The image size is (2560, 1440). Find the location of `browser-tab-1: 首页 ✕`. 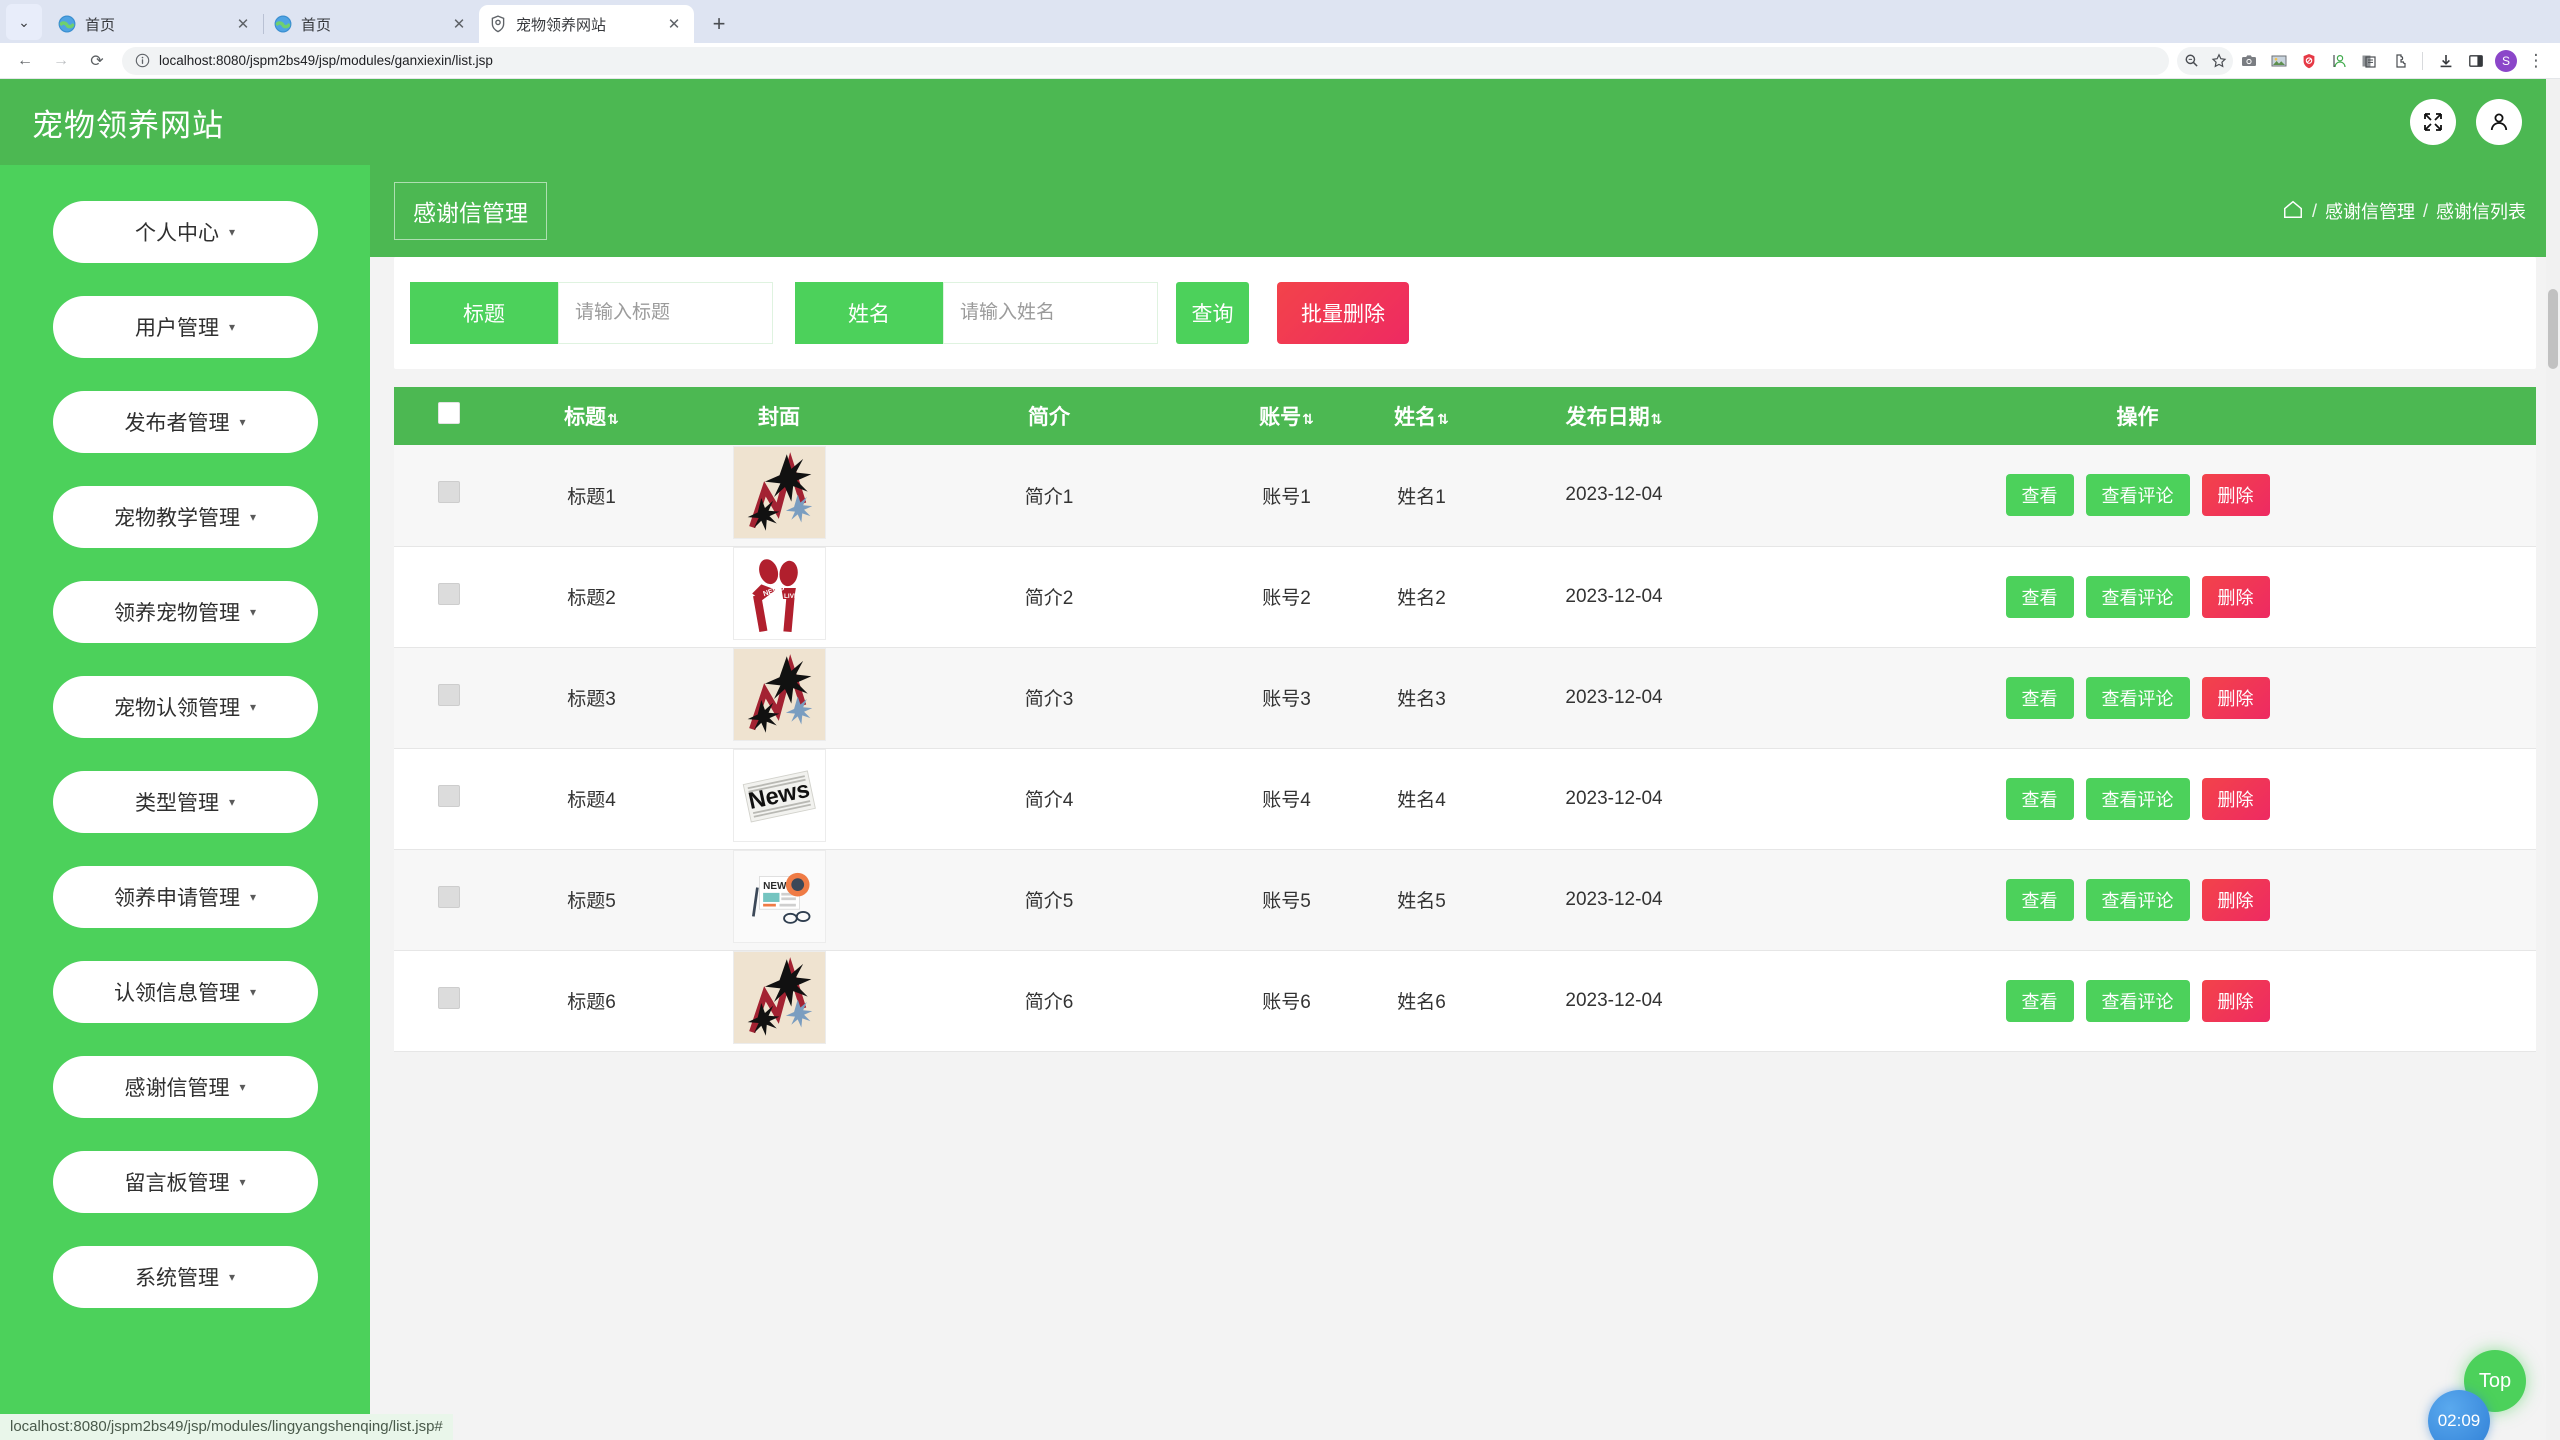

browser-tab-1: 首页 ✕ is located at coordinates (155, 24).